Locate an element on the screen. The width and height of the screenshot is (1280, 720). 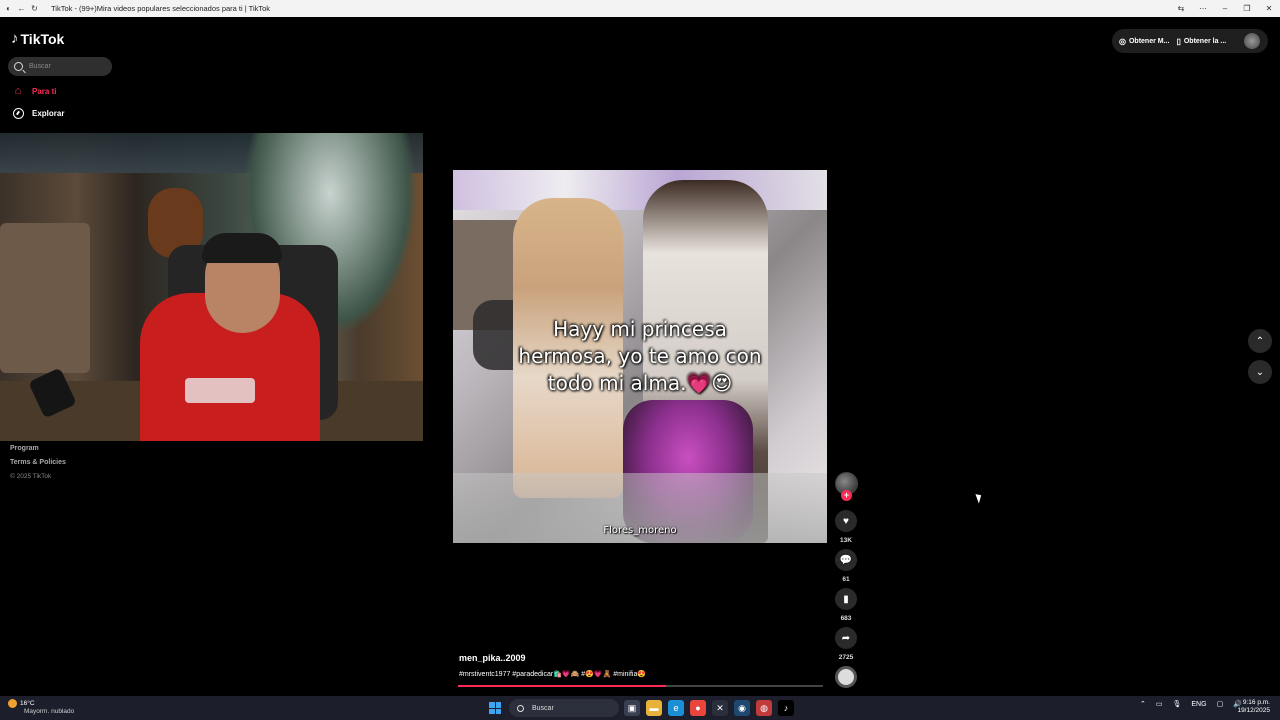
home-icon: ⌂ is located at coordinates (18, 91).